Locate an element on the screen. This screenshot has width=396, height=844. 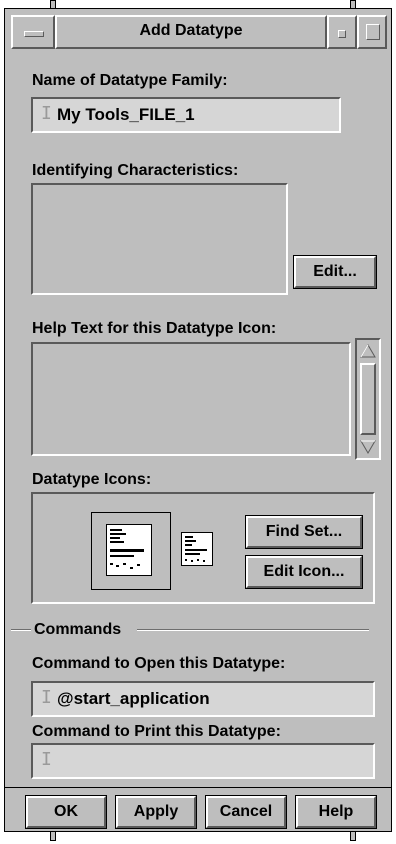
apply-button: Apply is located at coordinates (156, 812).